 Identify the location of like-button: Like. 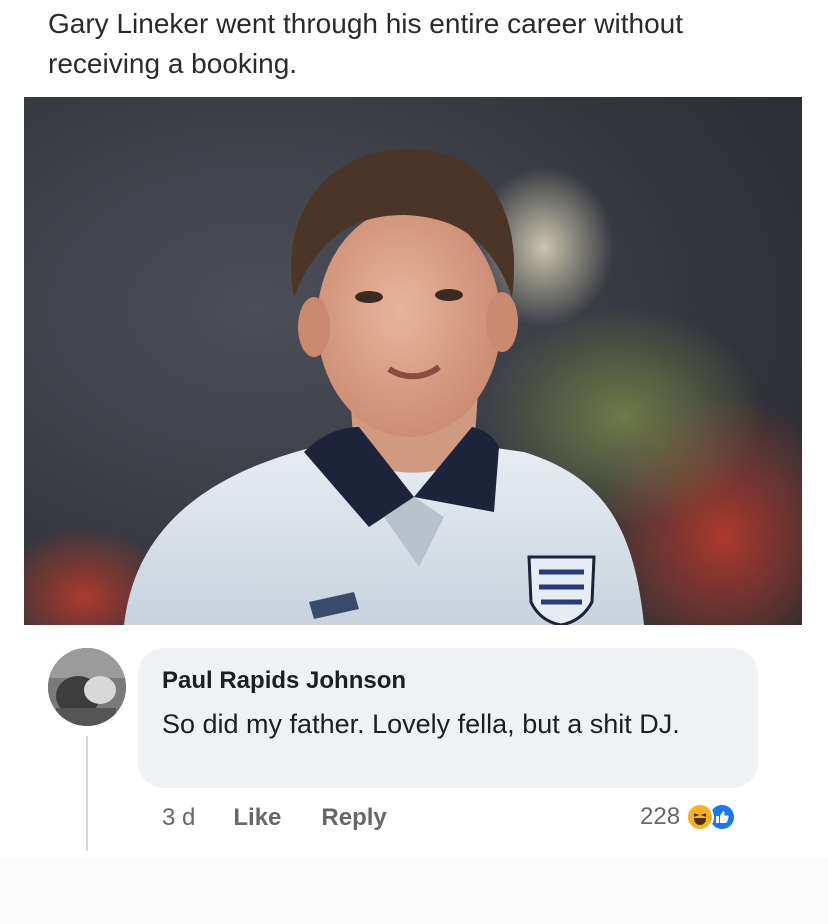
(257, 818).